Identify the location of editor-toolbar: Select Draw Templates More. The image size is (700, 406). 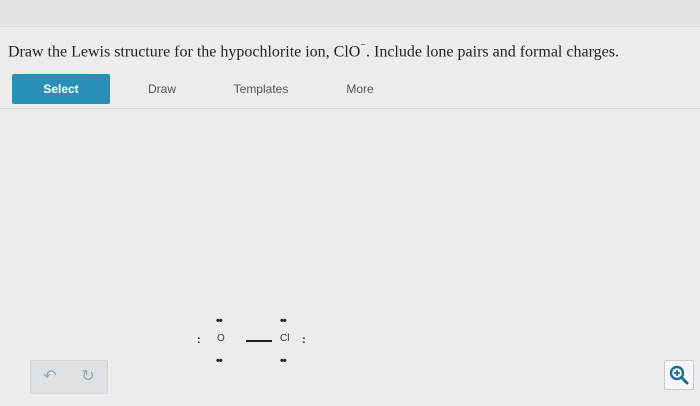
(350, 89).